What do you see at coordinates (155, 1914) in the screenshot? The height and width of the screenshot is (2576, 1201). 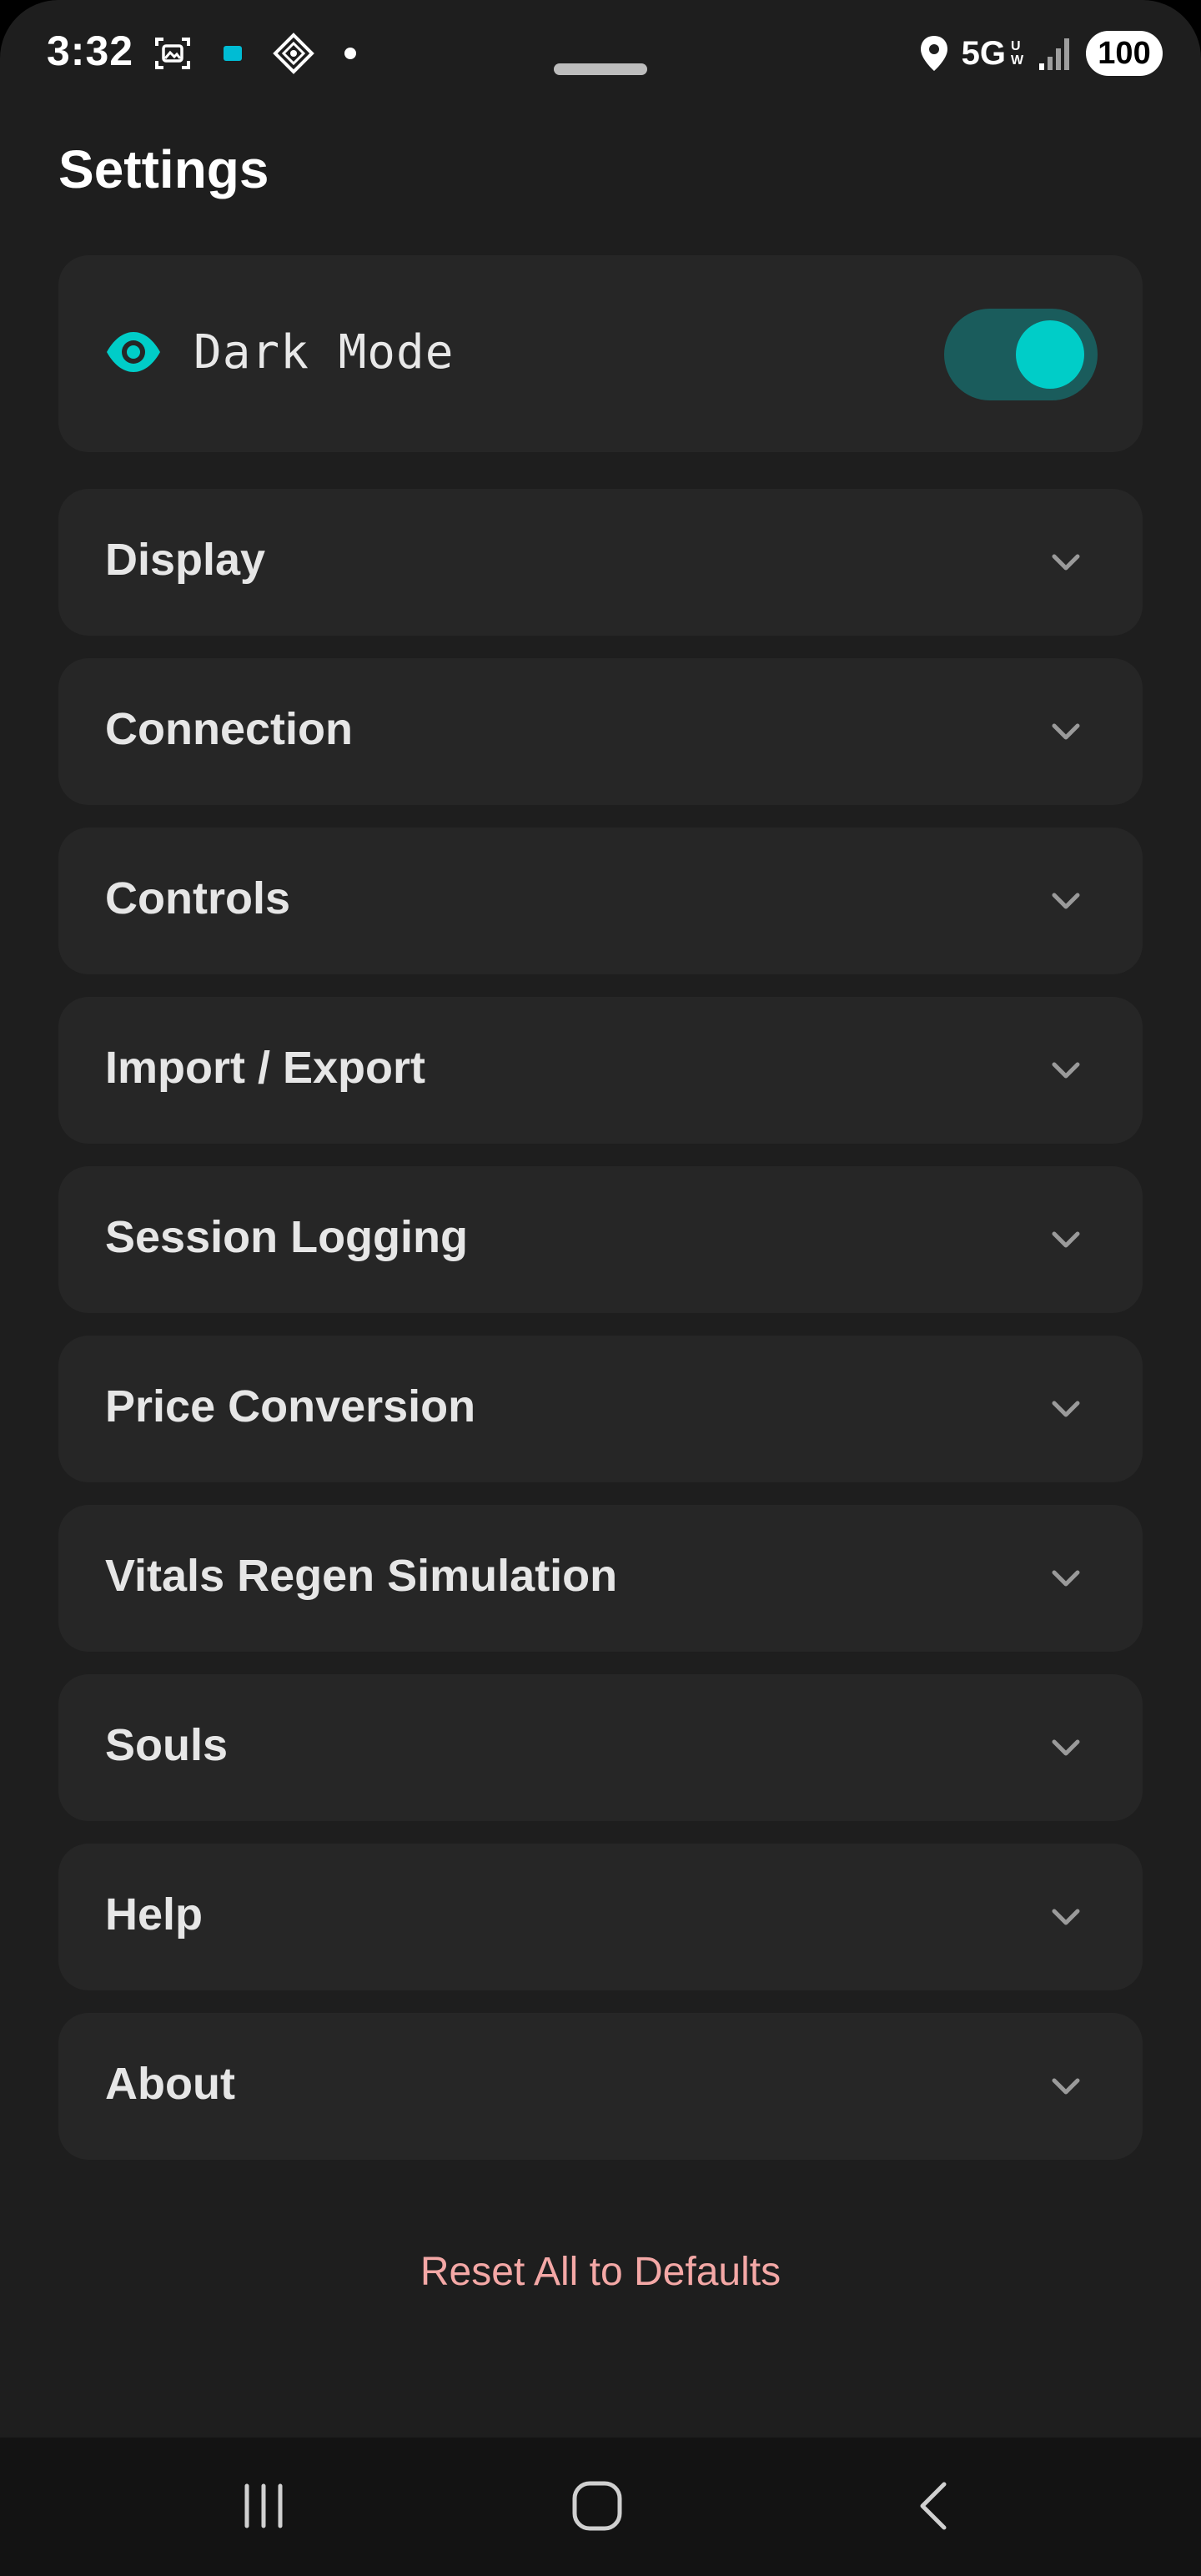 I see `section-label: Help` at bounding box center [155, 1914].